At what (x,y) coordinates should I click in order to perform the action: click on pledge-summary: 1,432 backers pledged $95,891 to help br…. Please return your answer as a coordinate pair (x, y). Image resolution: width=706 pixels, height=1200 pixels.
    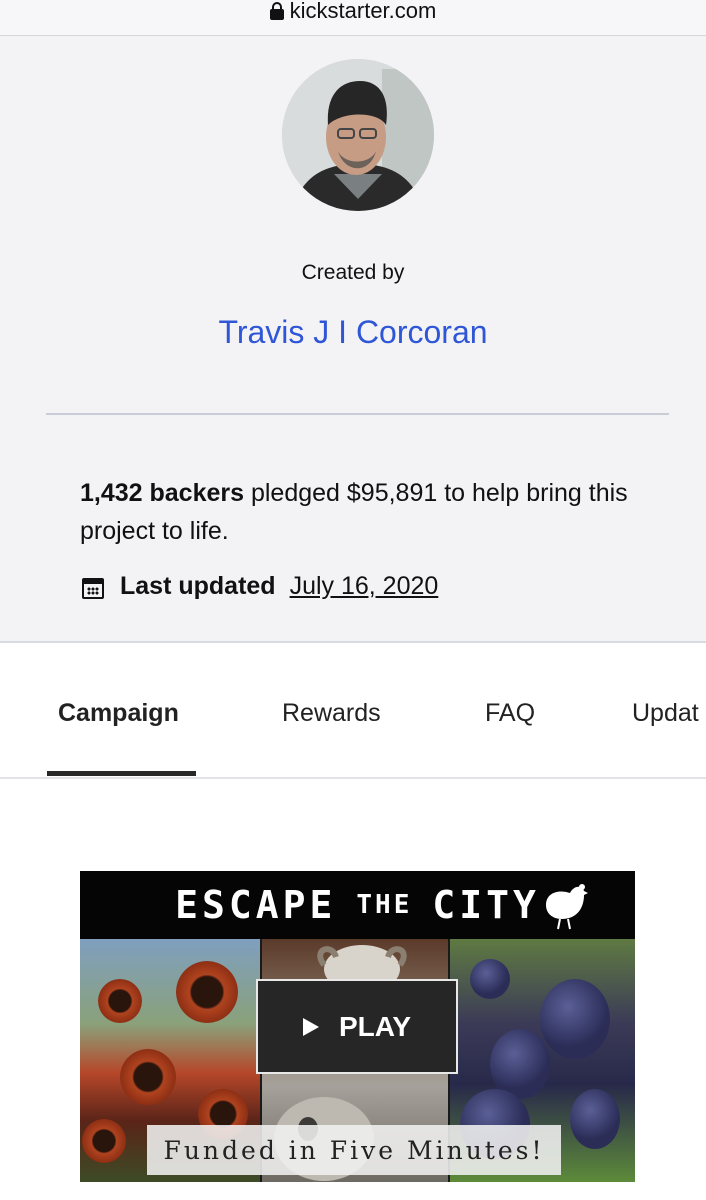
    Looking at the image, I should click on (375, 512).